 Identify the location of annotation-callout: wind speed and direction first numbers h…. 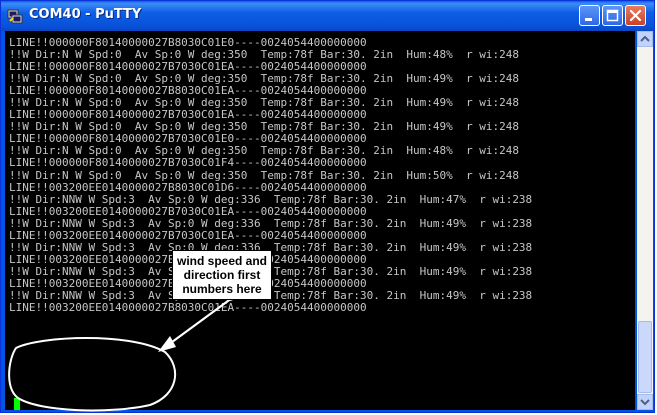
(222, 275).